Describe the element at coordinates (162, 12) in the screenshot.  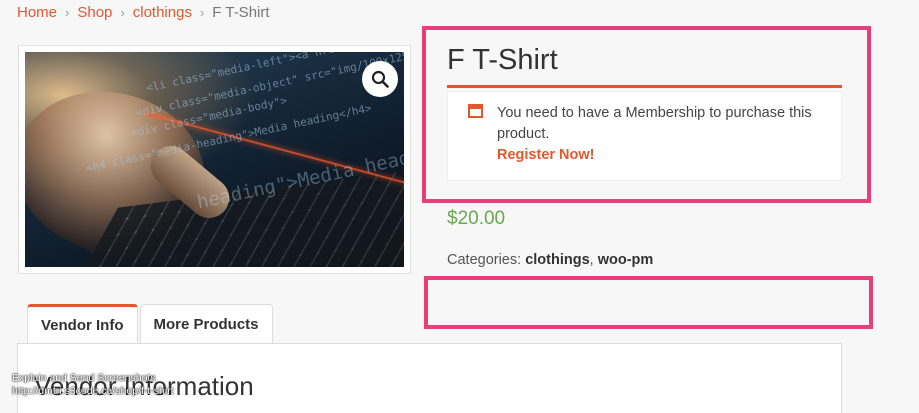
I see `breadcrumb-clothings: clothings` at that location.